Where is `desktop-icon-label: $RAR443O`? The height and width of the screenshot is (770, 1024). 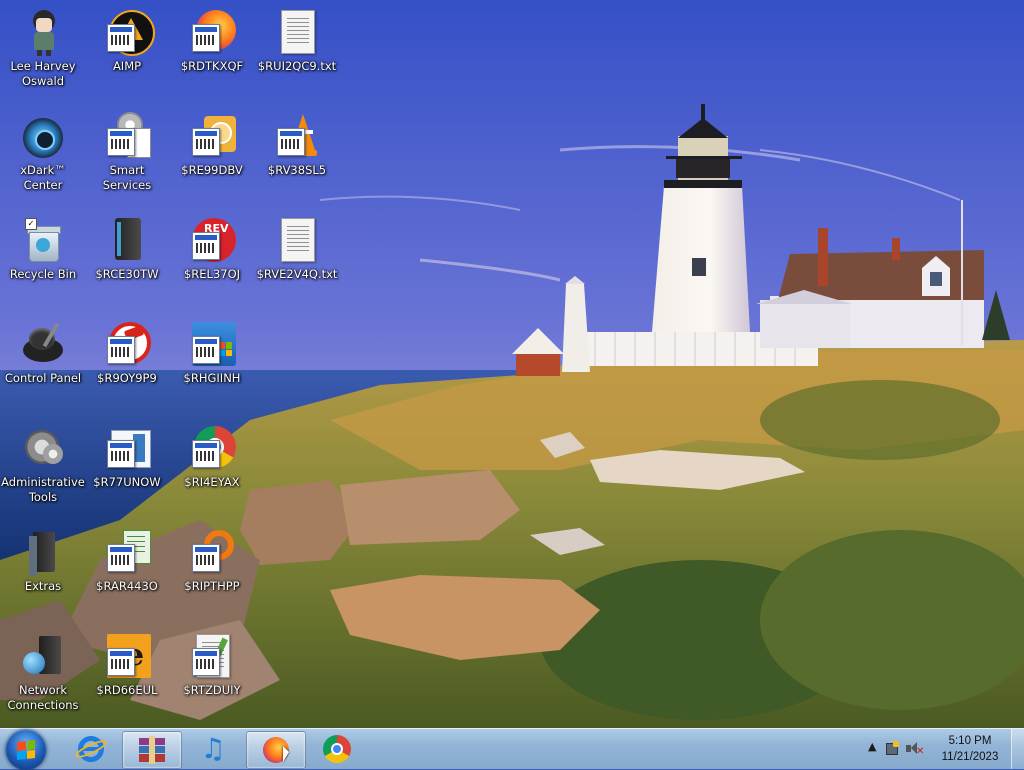 desktop-icon-label: $RAR443O is located at coordinates (127, 586).